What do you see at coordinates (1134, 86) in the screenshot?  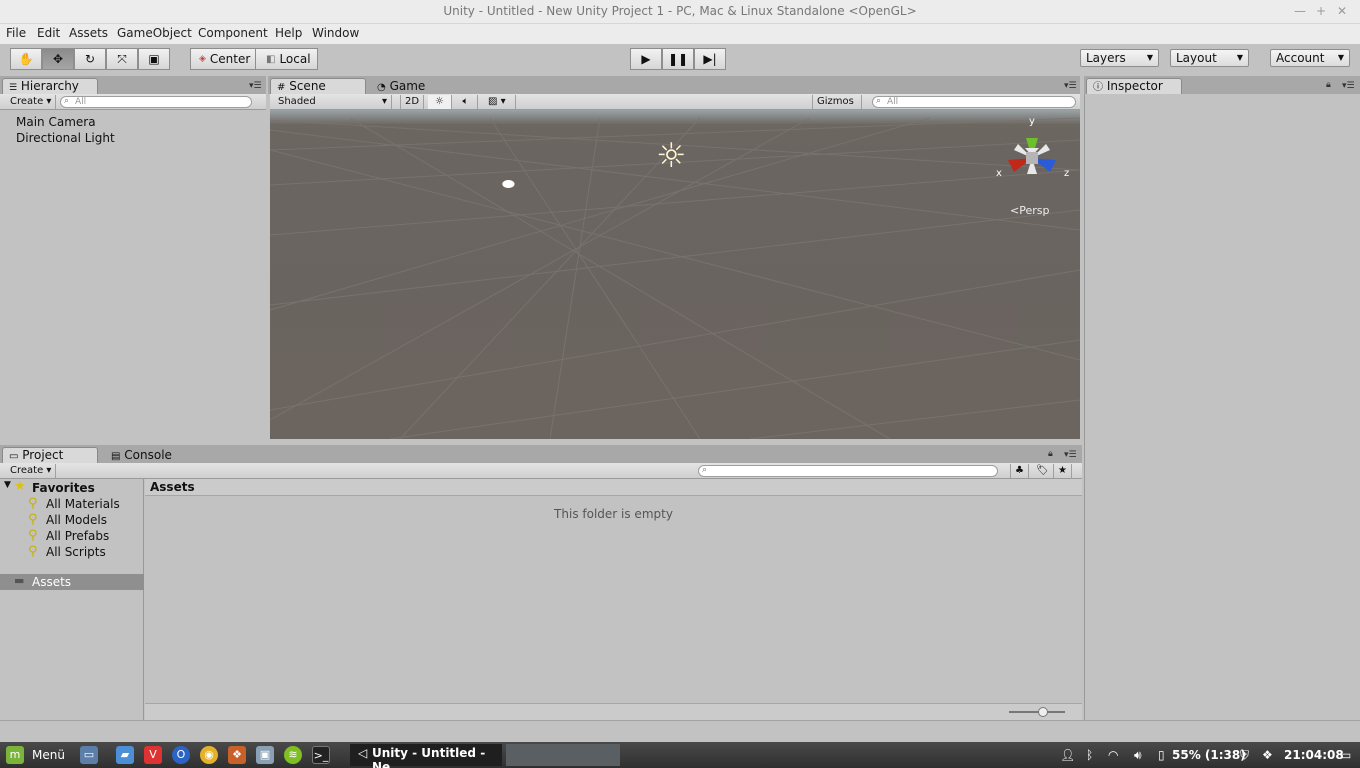 I see `tab-inspector: ⓘ Inspector` at bounding box center [1134, 86].